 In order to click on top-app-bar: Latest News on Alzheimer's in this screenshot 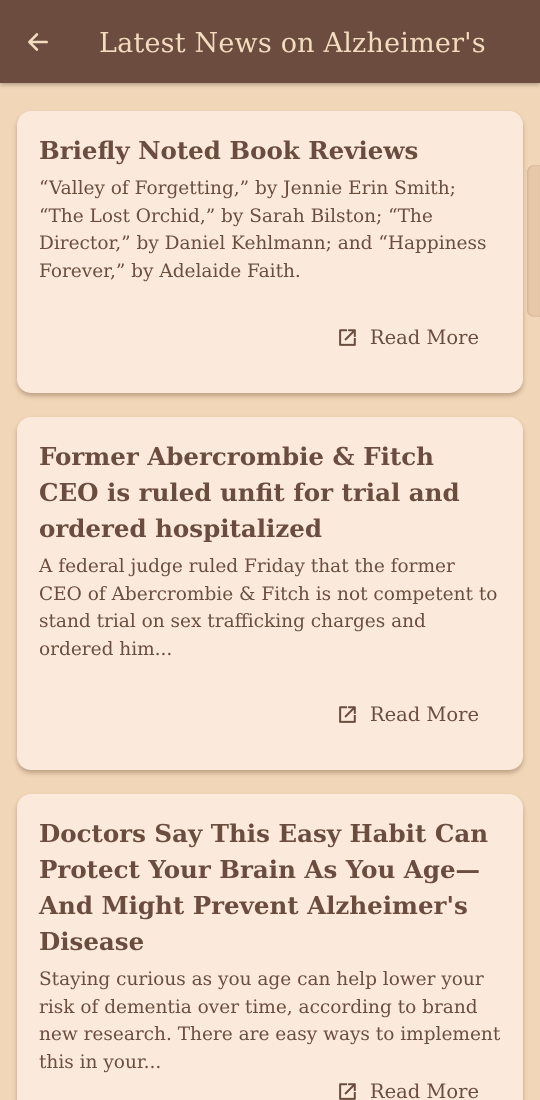, I will do `click(270, 41)`.